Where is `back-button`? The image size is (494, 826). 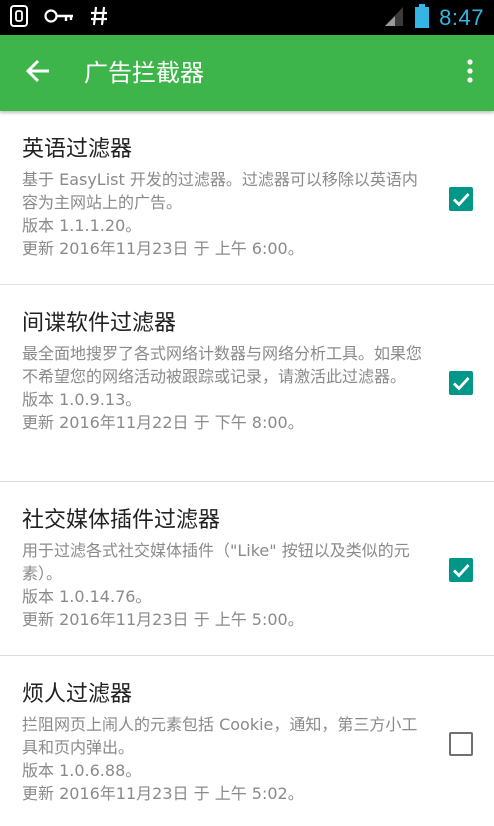 back-button is located at coordinates (38, 73).